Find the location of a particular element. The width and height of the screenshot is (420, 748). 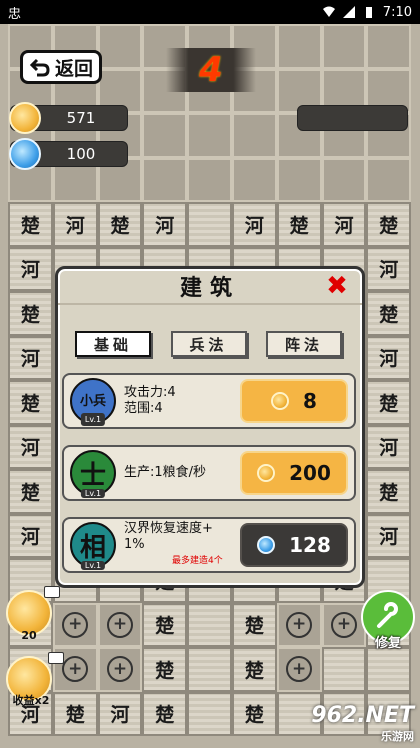

badge-text: 士 is located at coordinates (92, 475).